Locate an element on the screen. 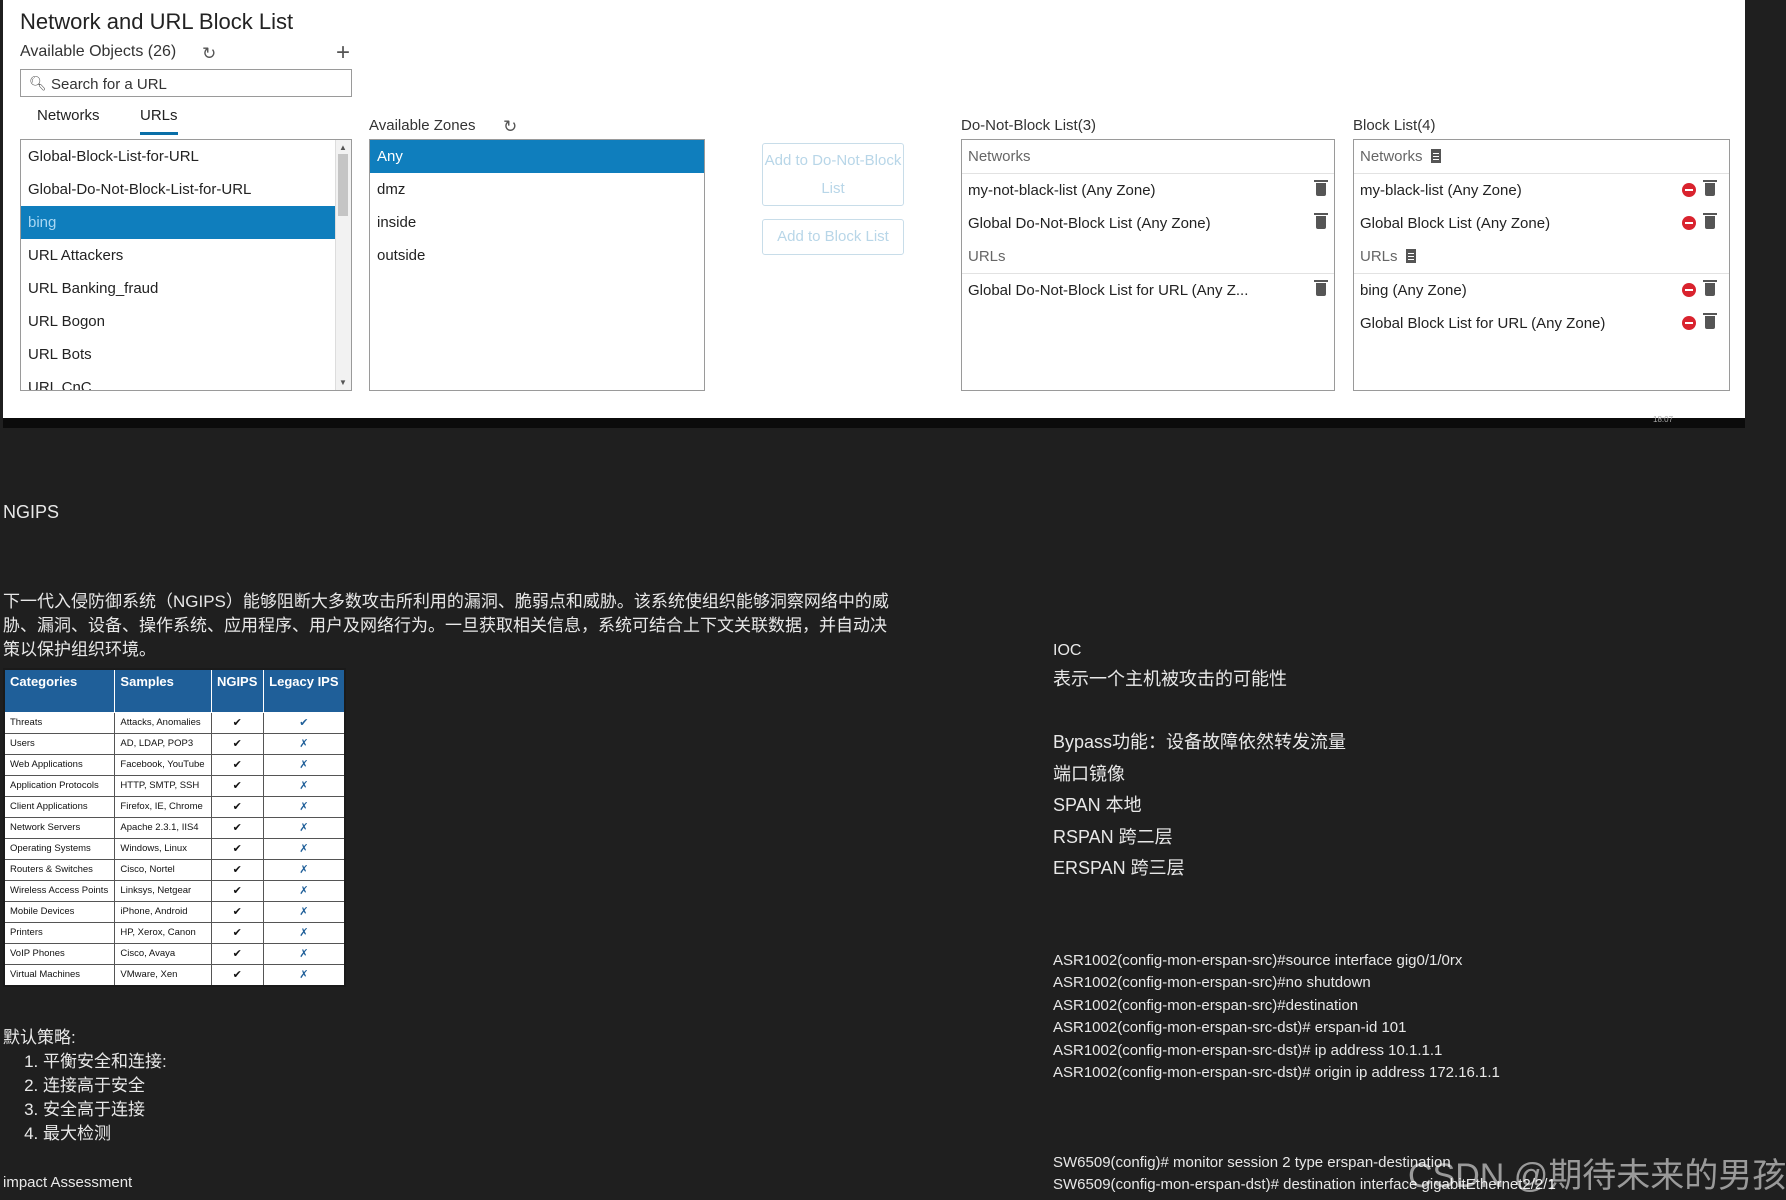 The width and height of the screenshot is (1786, 1200). tab-networks: Networks is located at coordinates (68, 119).